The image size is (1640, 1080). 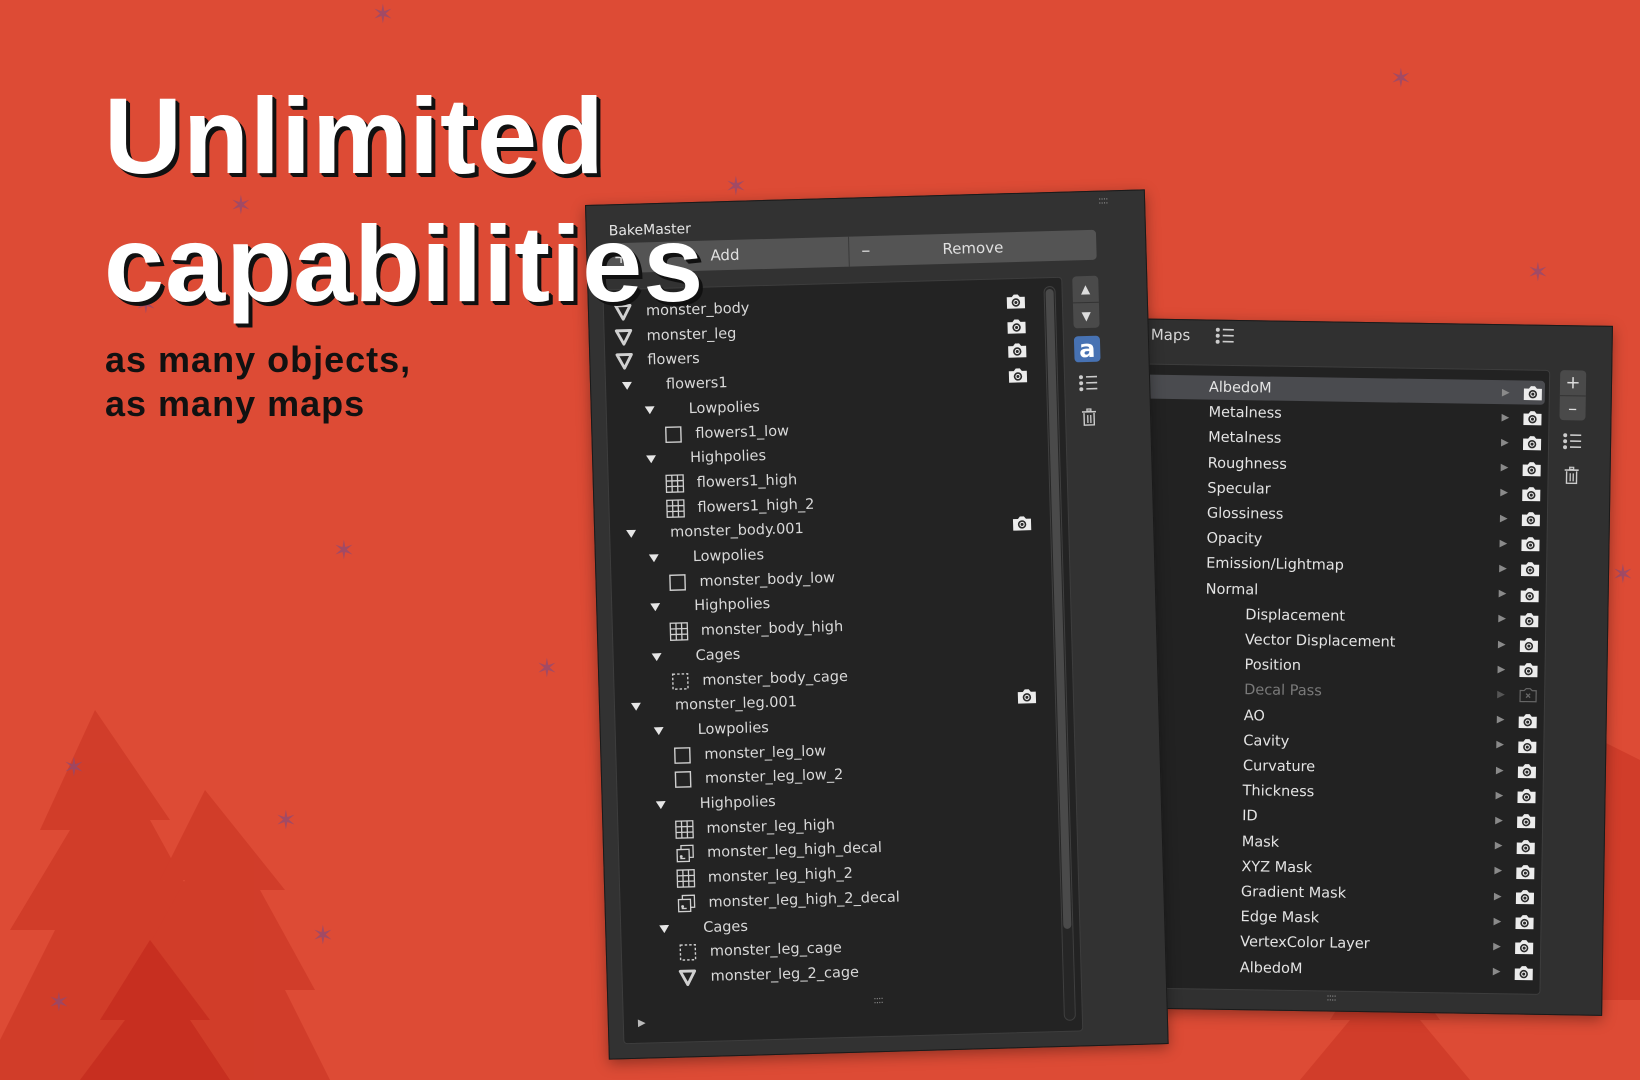 I want to click on tree-item: monster_leg_low, so click(x=749, y=753).